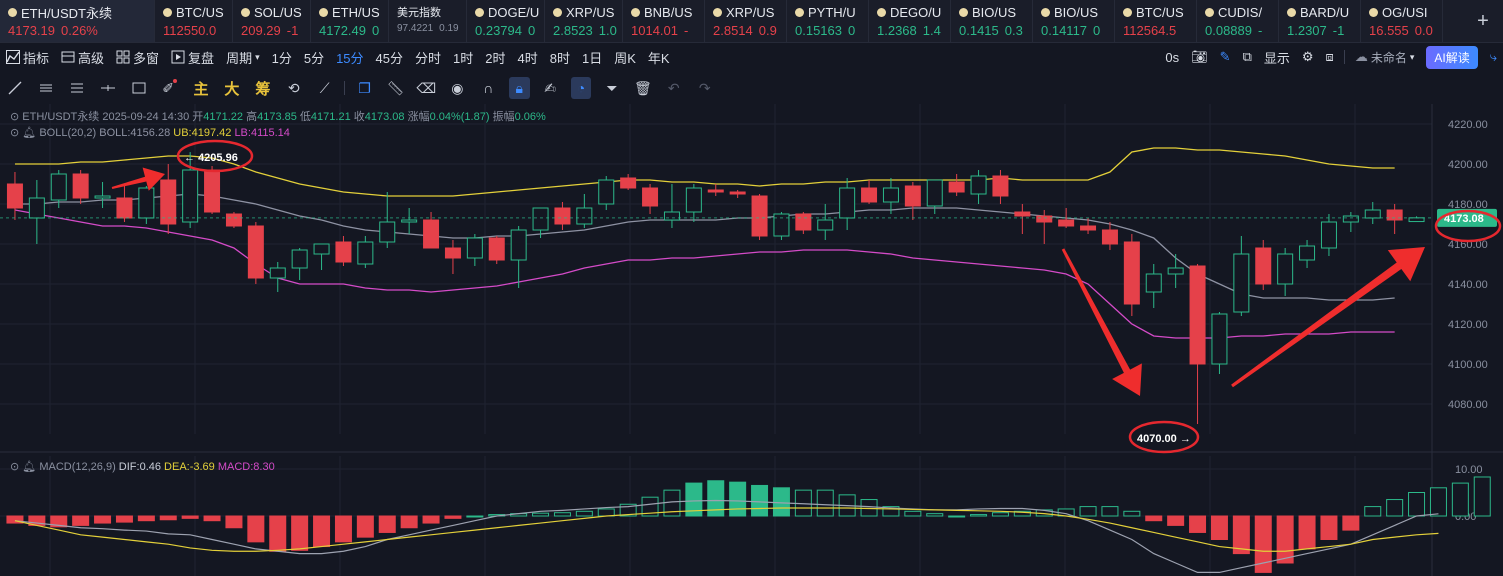 The height and width of the screenshot is (576, 1503). Describe the element at coordinates (664, 21) in the screenshot. I see `ticker-tab: BNB/US 1014.01-` at that location.